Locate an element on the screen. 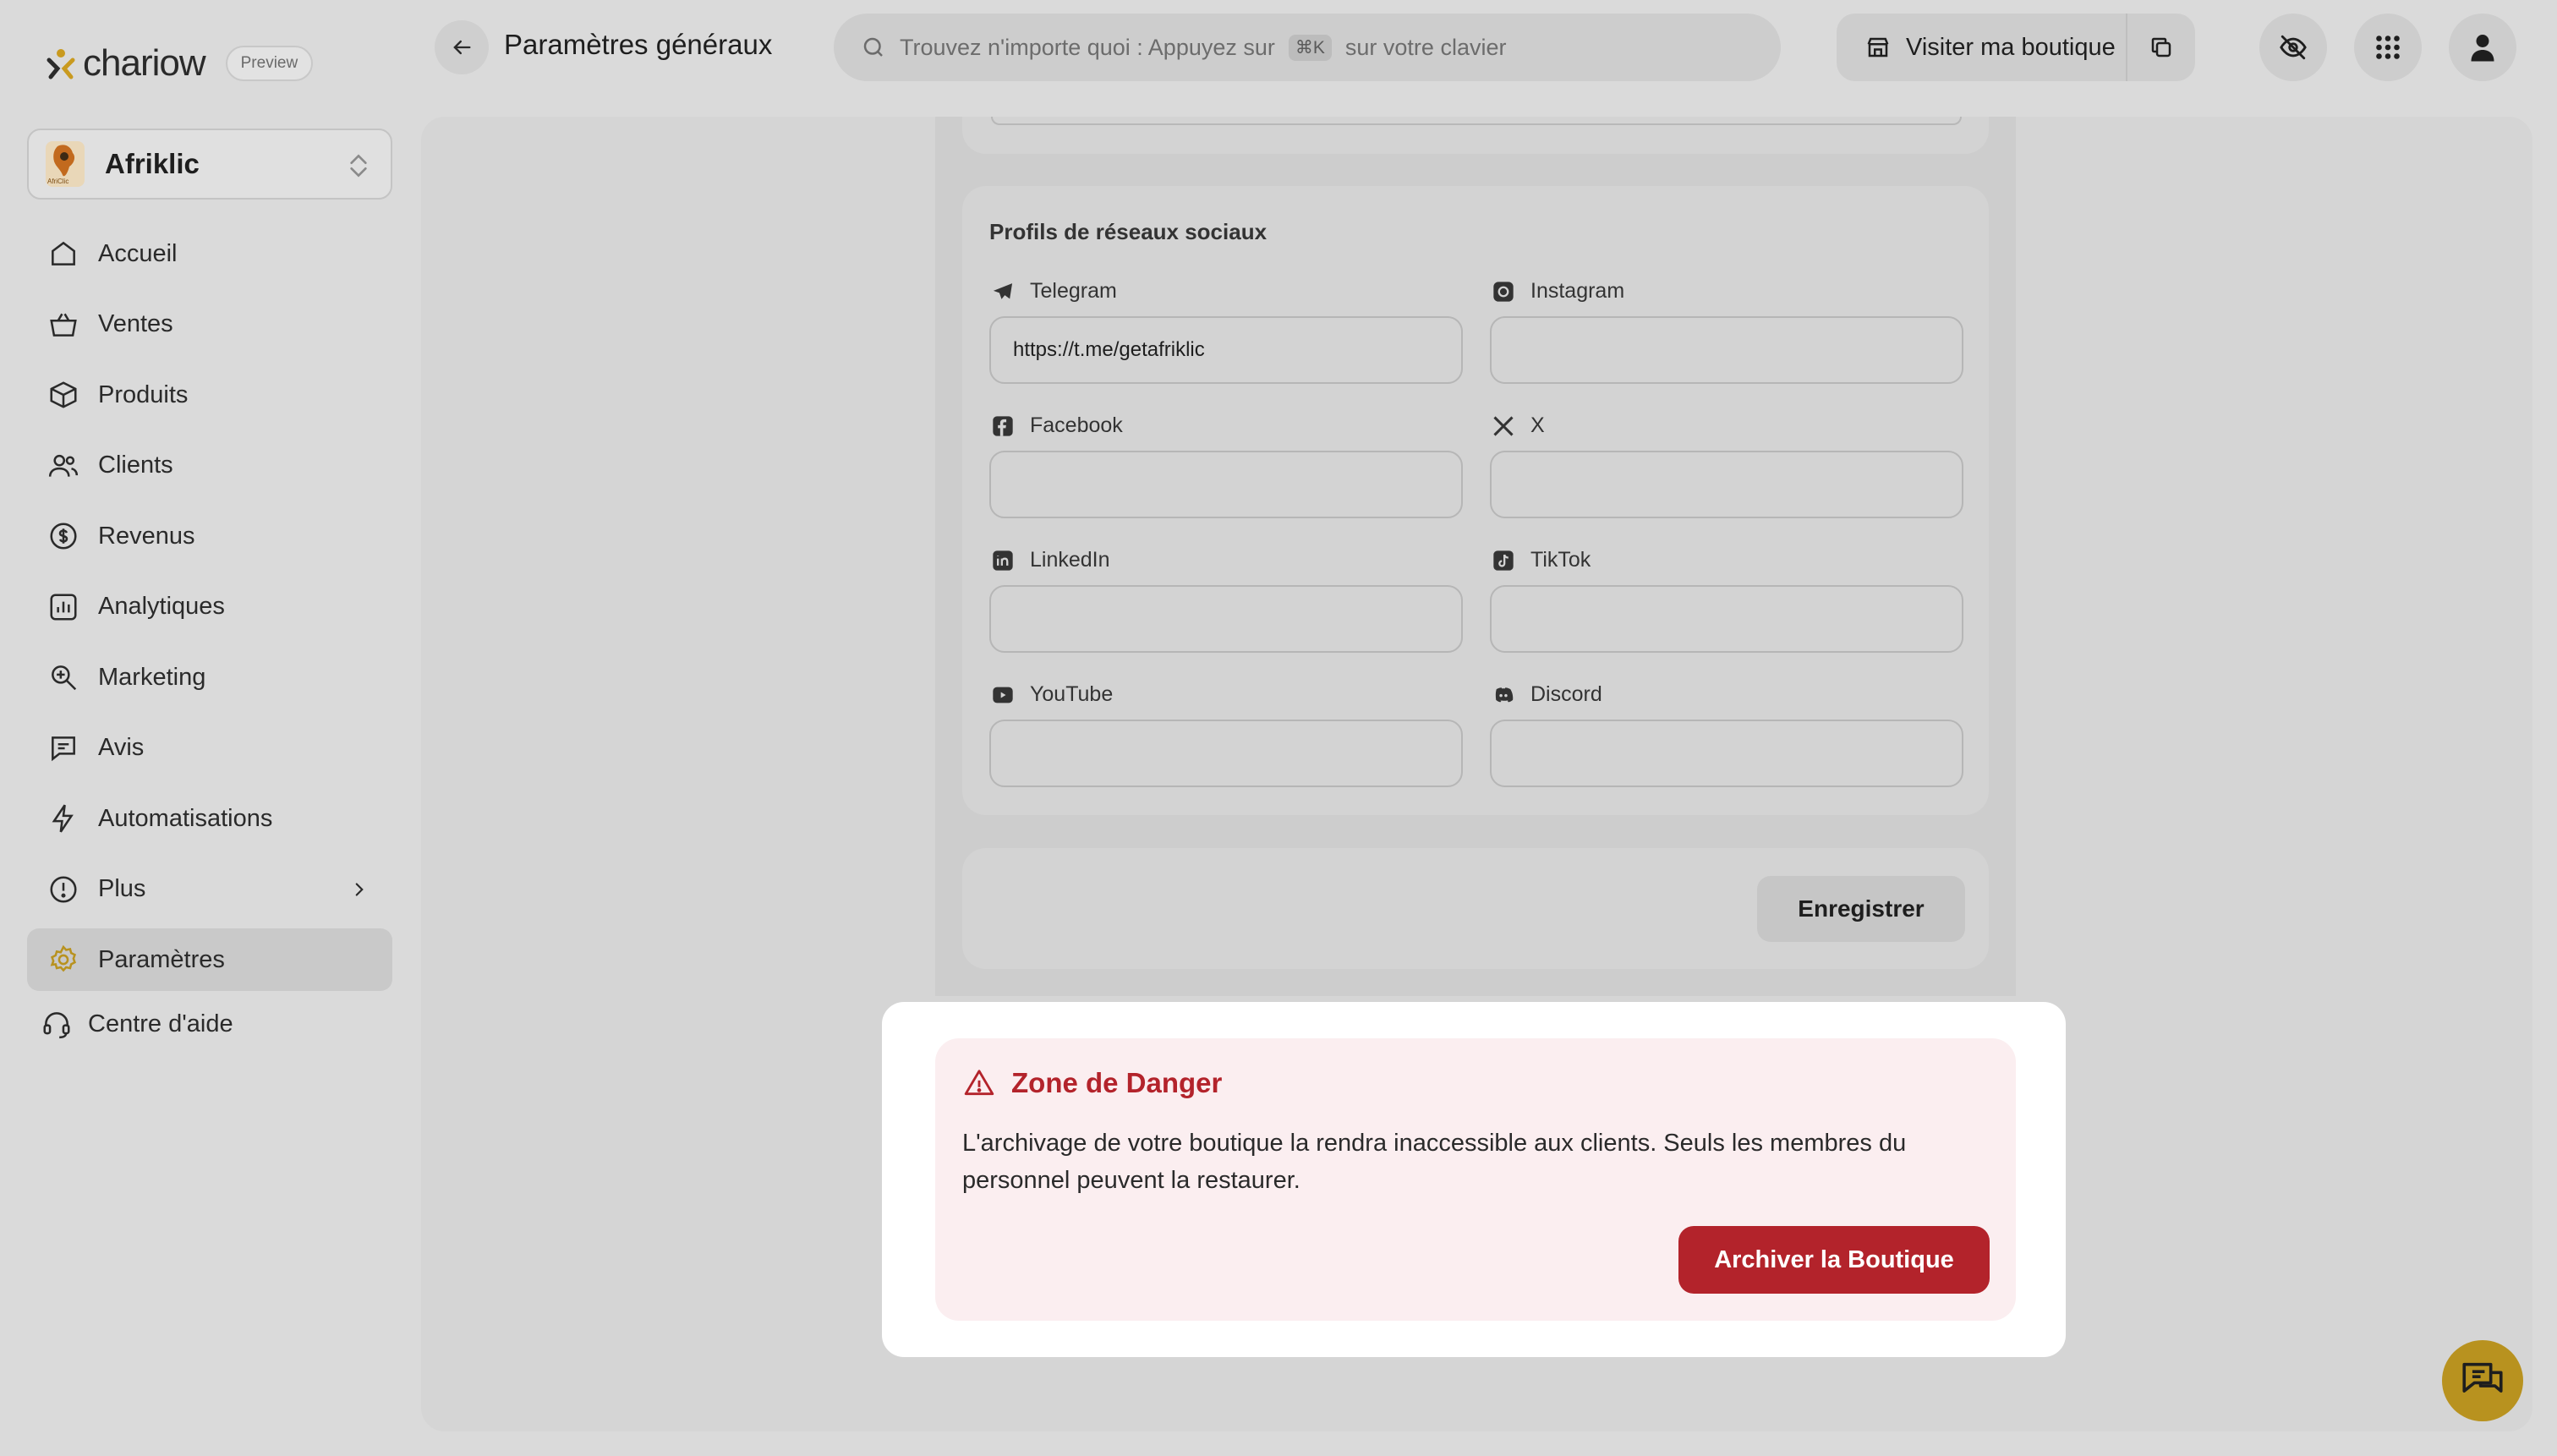 The height and width of the screenshot is (1456, 2557). sidebar-item-label: Clients is located at coordinates (135, 466).